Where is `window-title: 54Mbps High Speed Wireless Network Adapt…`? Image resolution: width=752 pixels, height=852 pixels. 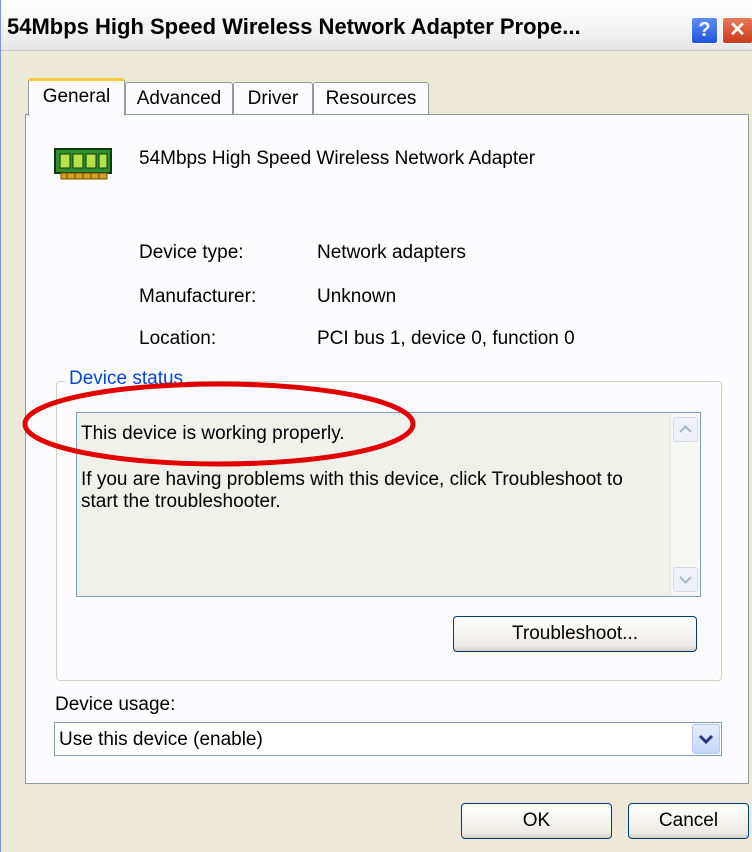
window-title: 54Mbps High Speed Wireless Network Adapt… is located at coordinates (294, 26).